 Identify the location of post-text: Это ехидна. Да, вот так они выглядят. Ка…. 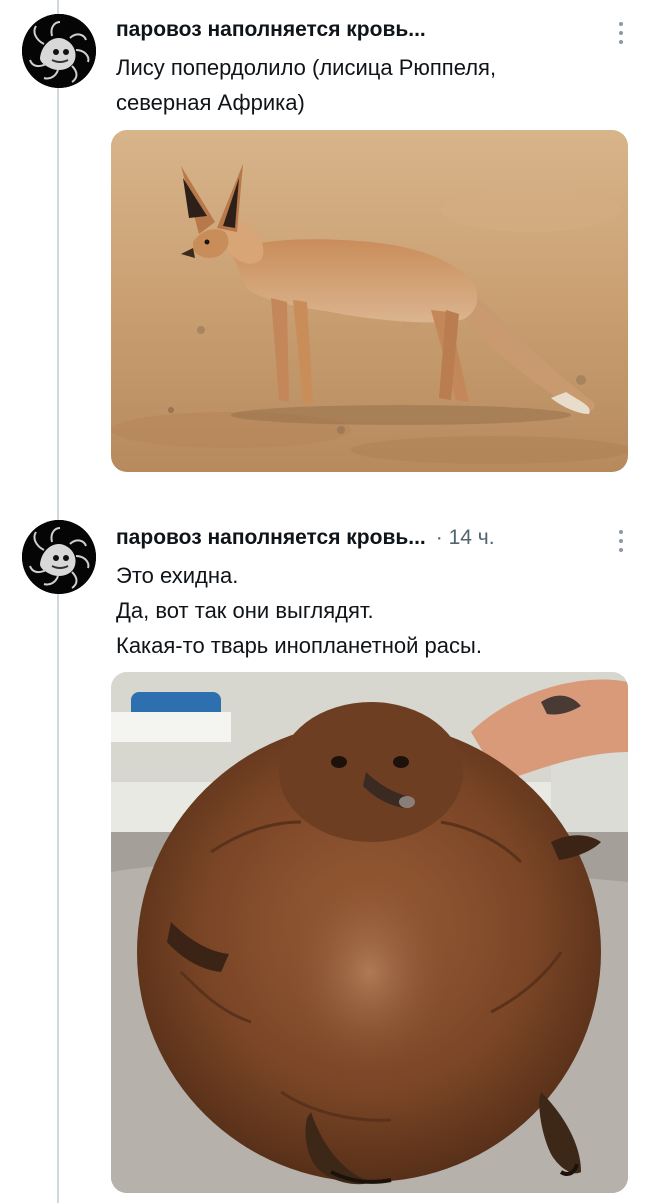
(366, 610).